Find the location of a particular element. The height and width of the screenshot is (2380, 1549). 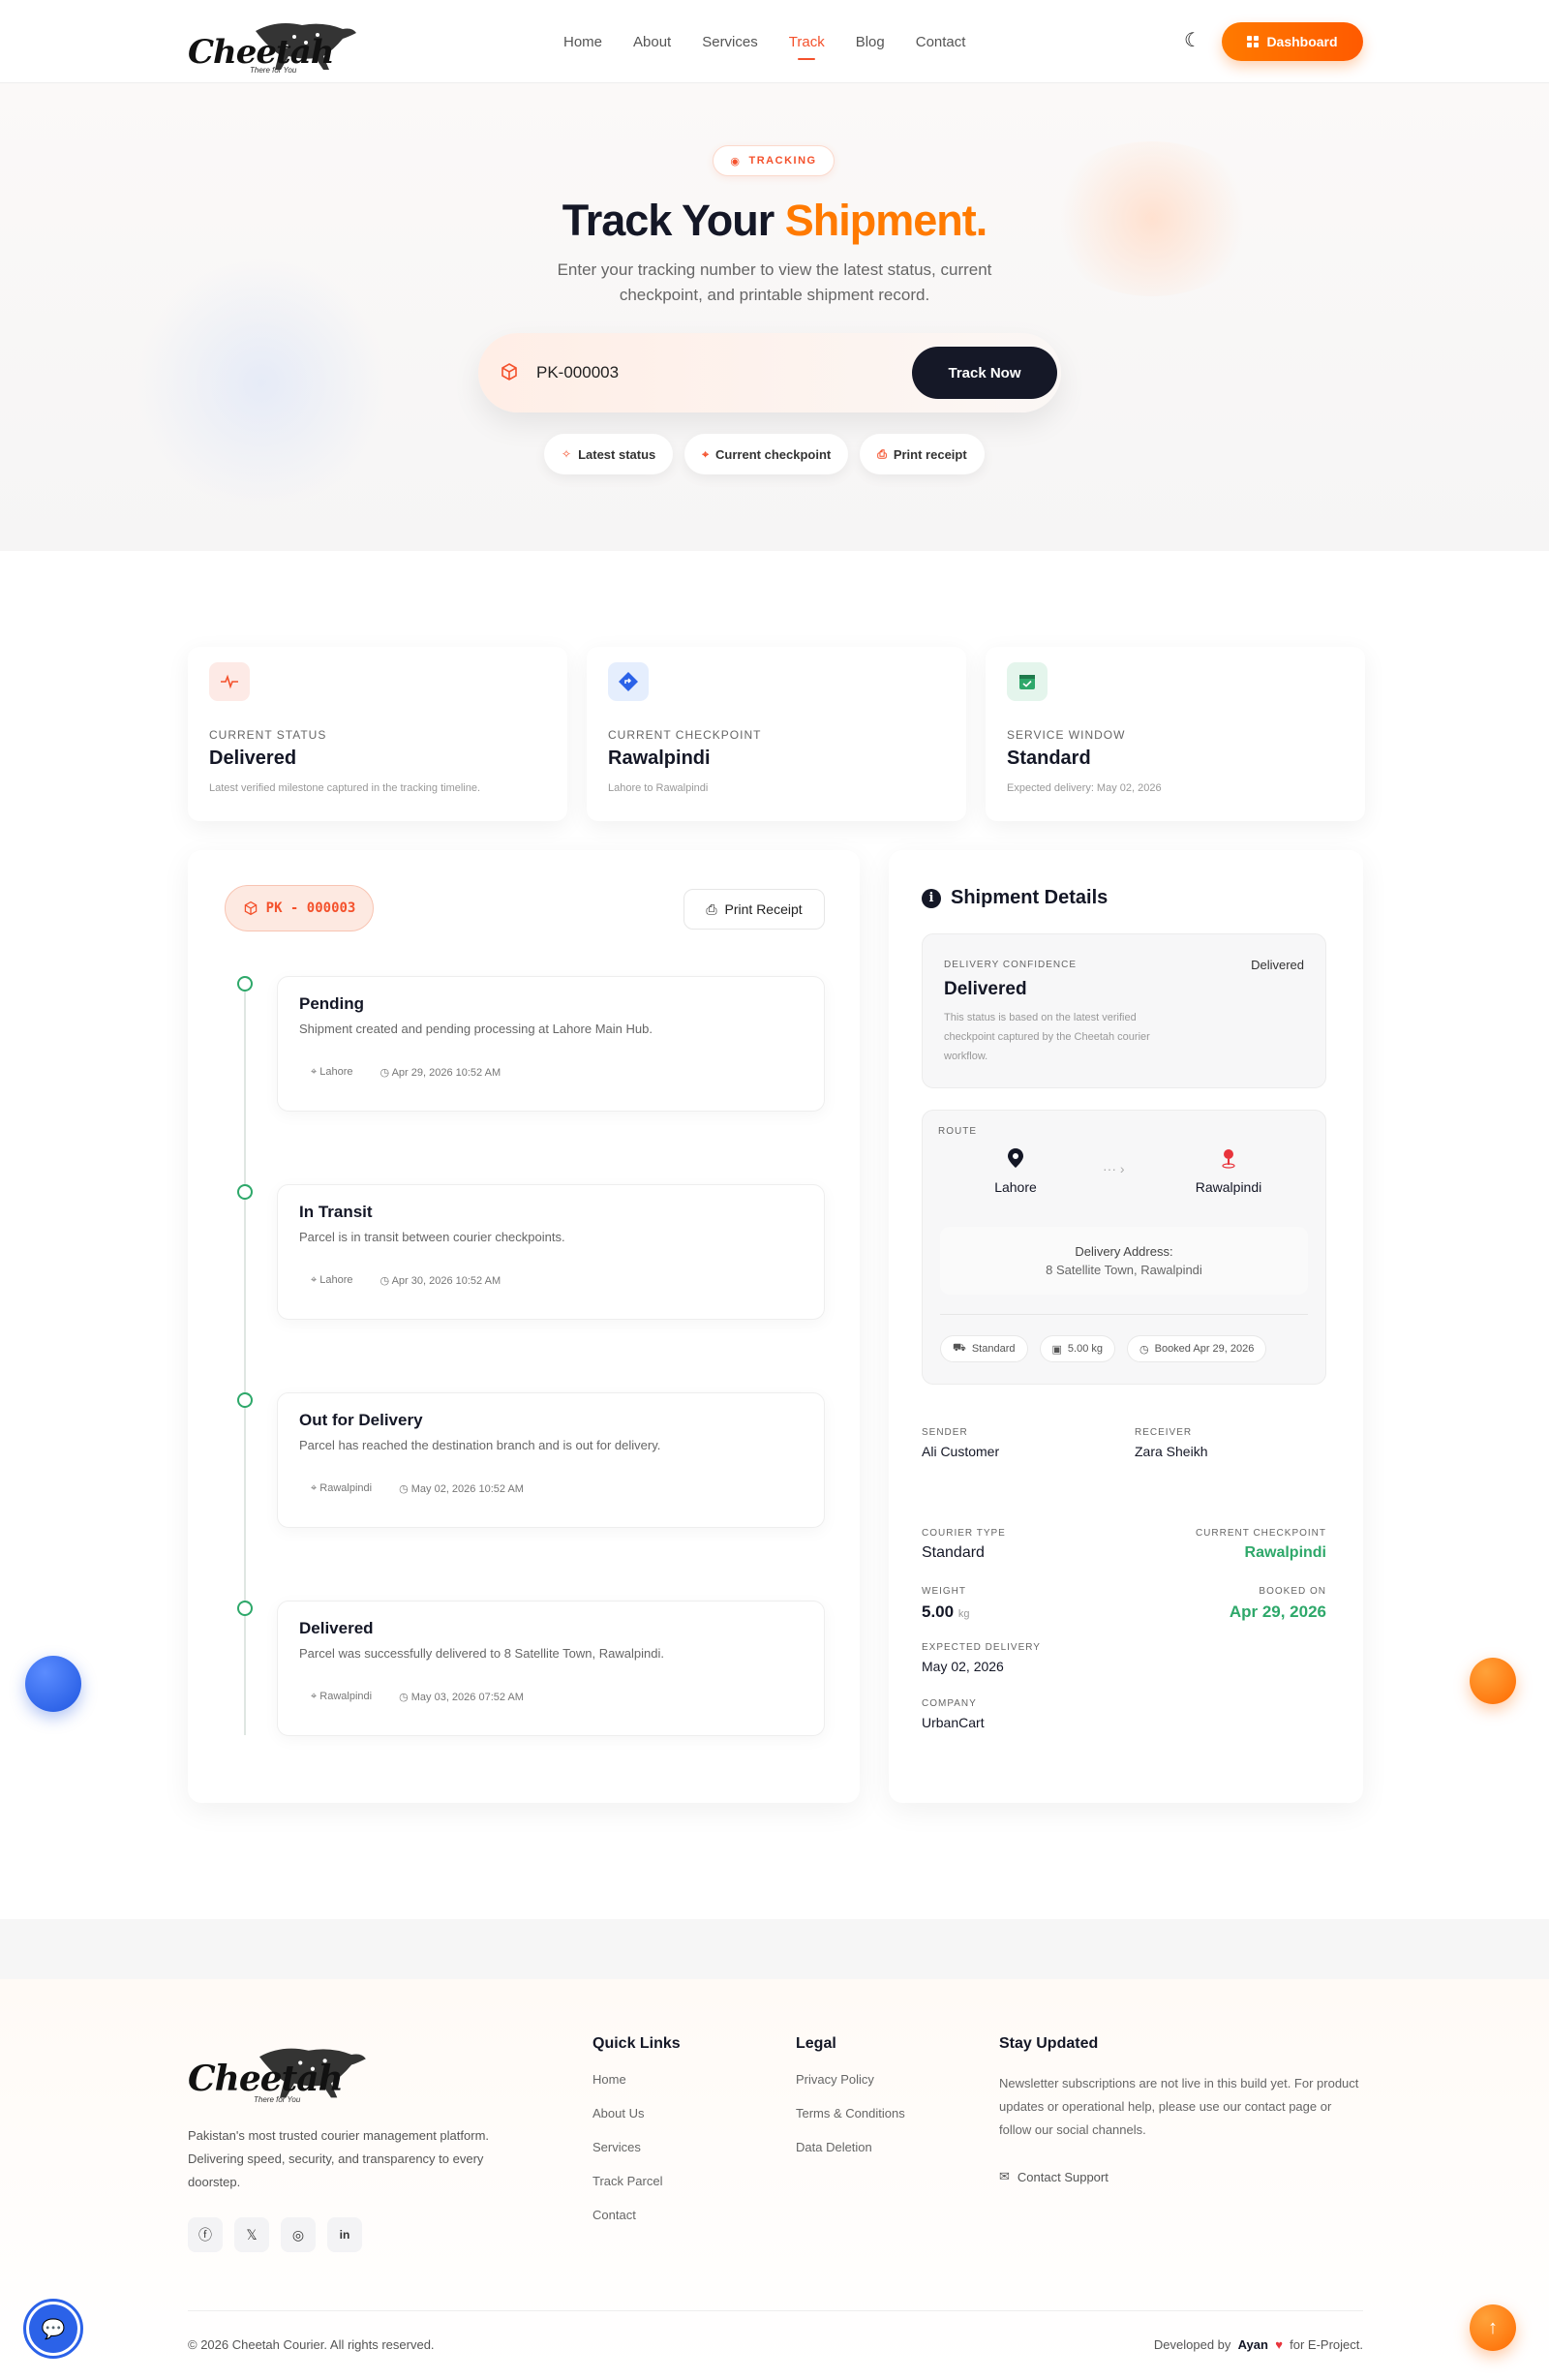

footer-link-track: Track Parcel is located at coordinates (636, 2181).